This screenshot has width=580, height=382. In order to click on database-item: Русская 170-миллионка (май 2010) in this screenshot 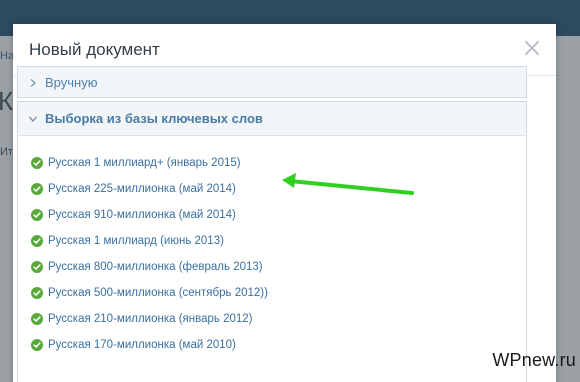, I will do `click(149, 345)`.